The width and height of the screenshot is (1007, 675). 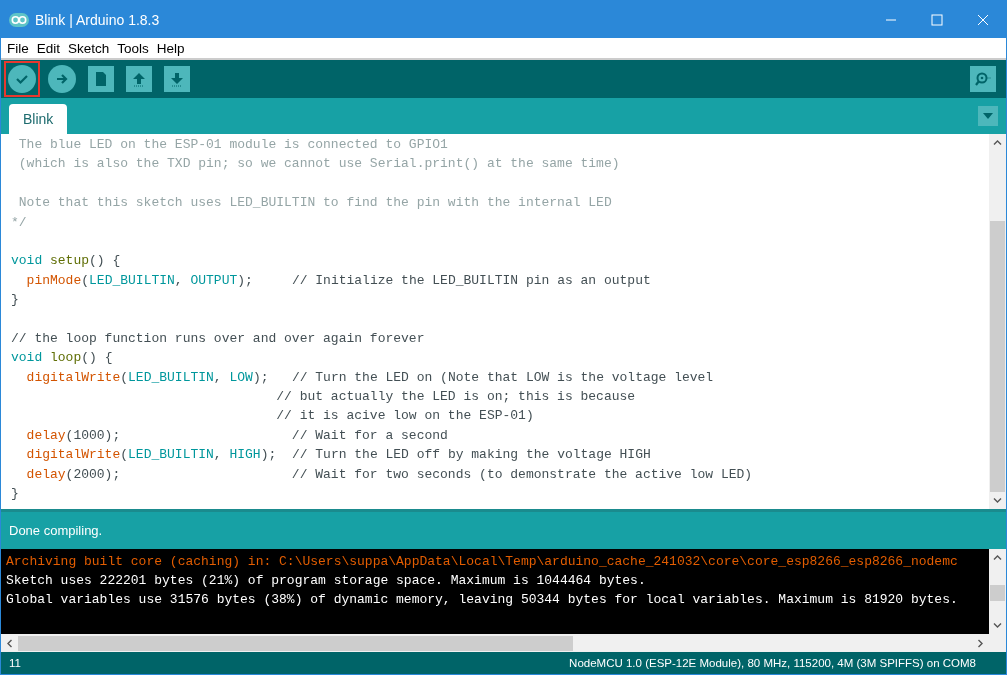 I want to click on status-message: Done compiling., so click(x=56, y=530).